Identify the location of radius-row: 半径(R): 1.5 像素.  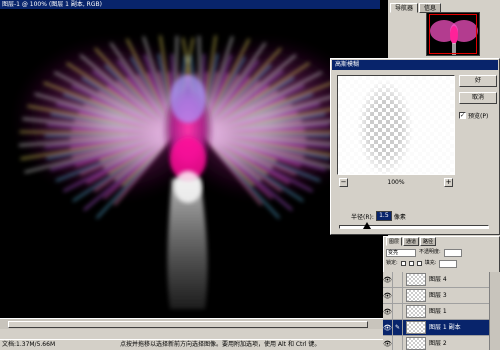
(378, 216).